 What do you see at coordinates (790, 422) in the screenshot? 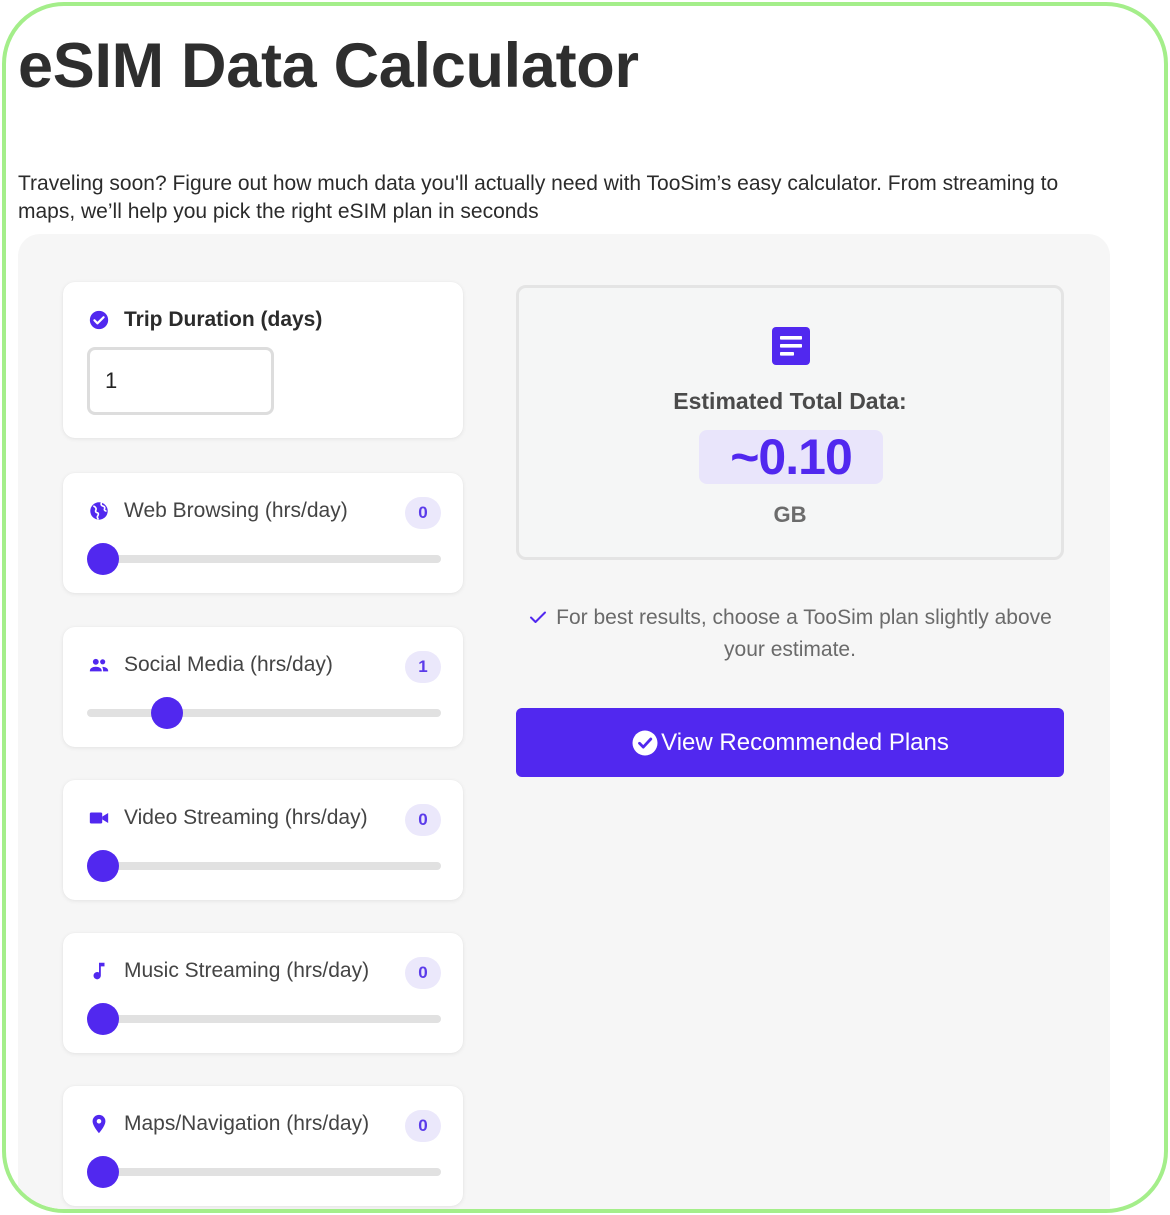
I see `estimate-result-box: Estimated Total Data: ~0.10 GB` at bounding box center [790, 422].